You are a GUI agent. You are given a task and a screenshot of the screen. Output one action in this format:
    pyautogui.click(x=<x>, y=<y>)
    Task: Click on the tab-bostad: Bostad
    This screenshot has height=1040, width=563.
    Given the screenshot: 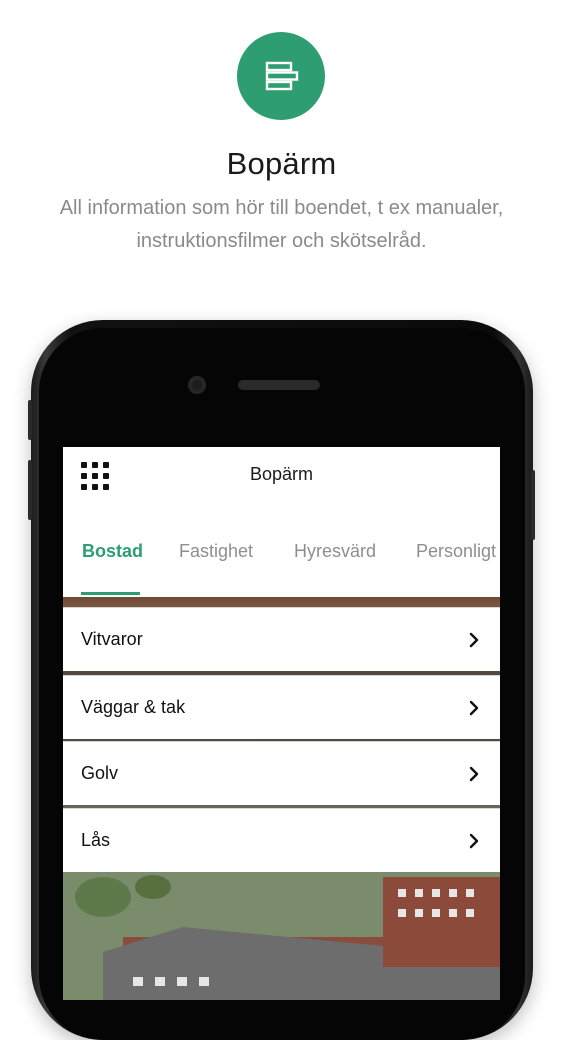 What is the action you would take?
    pyautogui.click(x=112, y=551)
    